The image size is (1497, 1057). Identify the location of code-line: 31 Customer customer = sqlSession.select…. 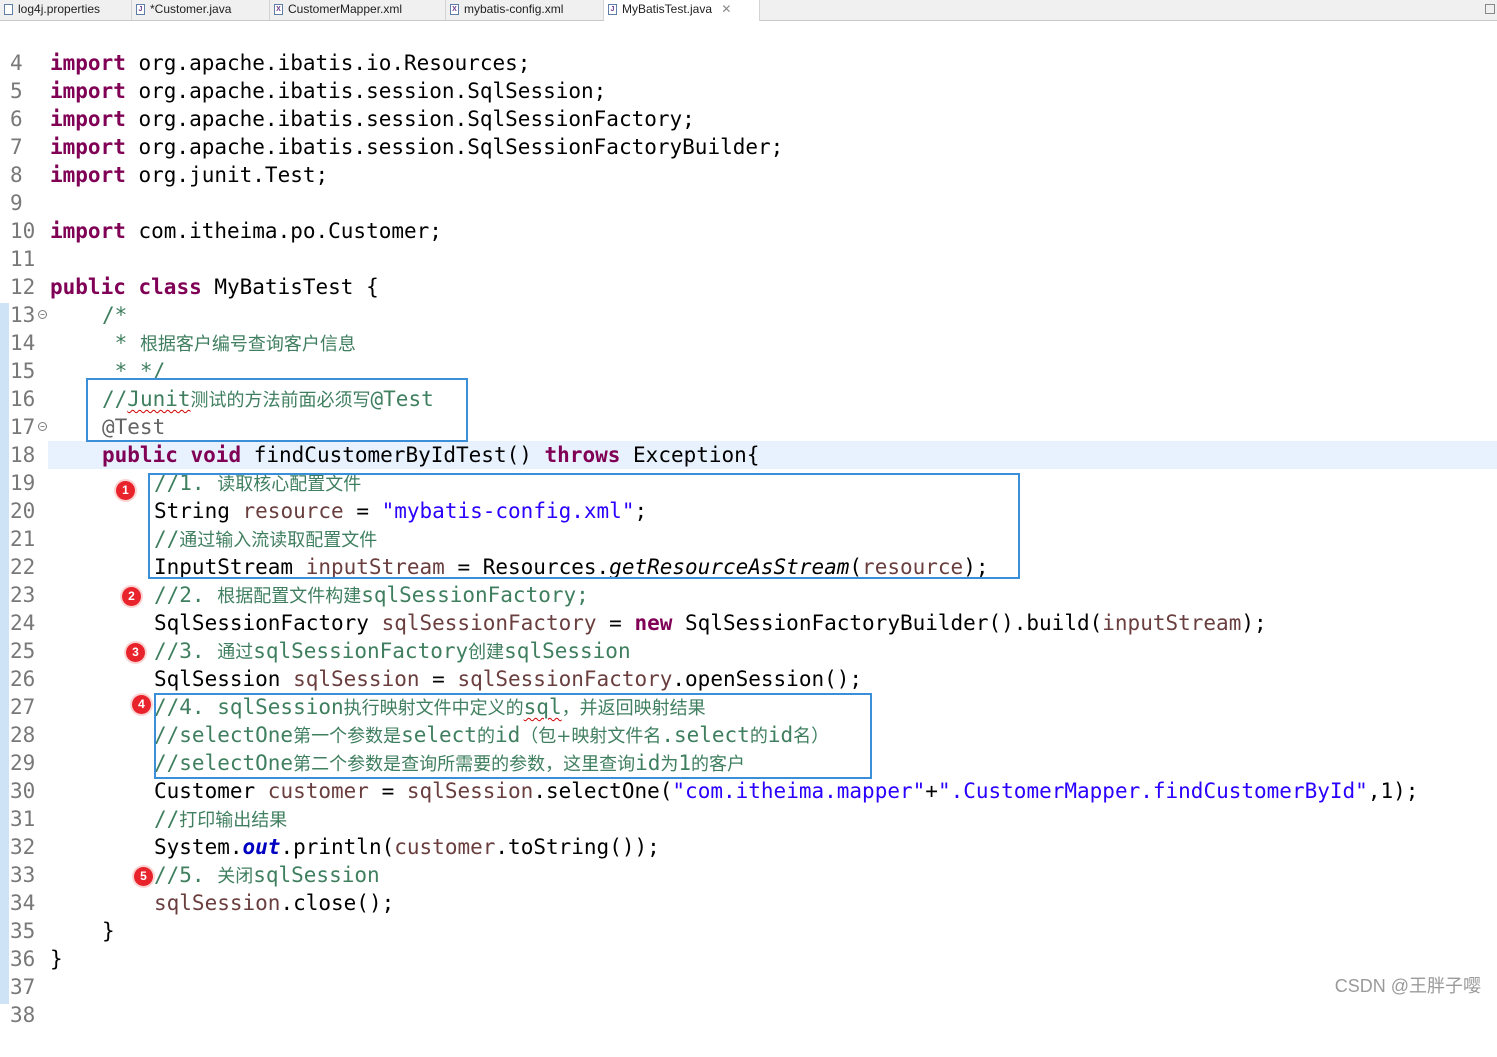
(748, 804).